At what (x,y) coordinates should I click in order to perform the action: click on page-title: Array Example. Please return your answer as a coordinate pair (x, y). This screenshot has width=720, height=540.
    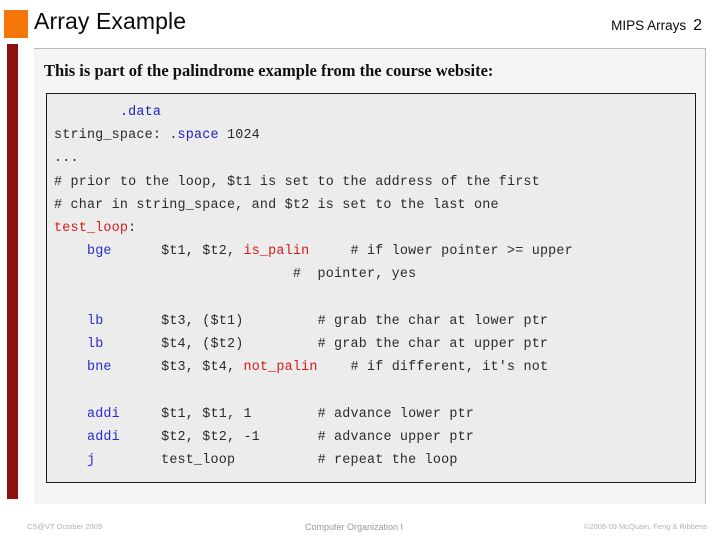
    Looking at the image, I should click on (110, 21).